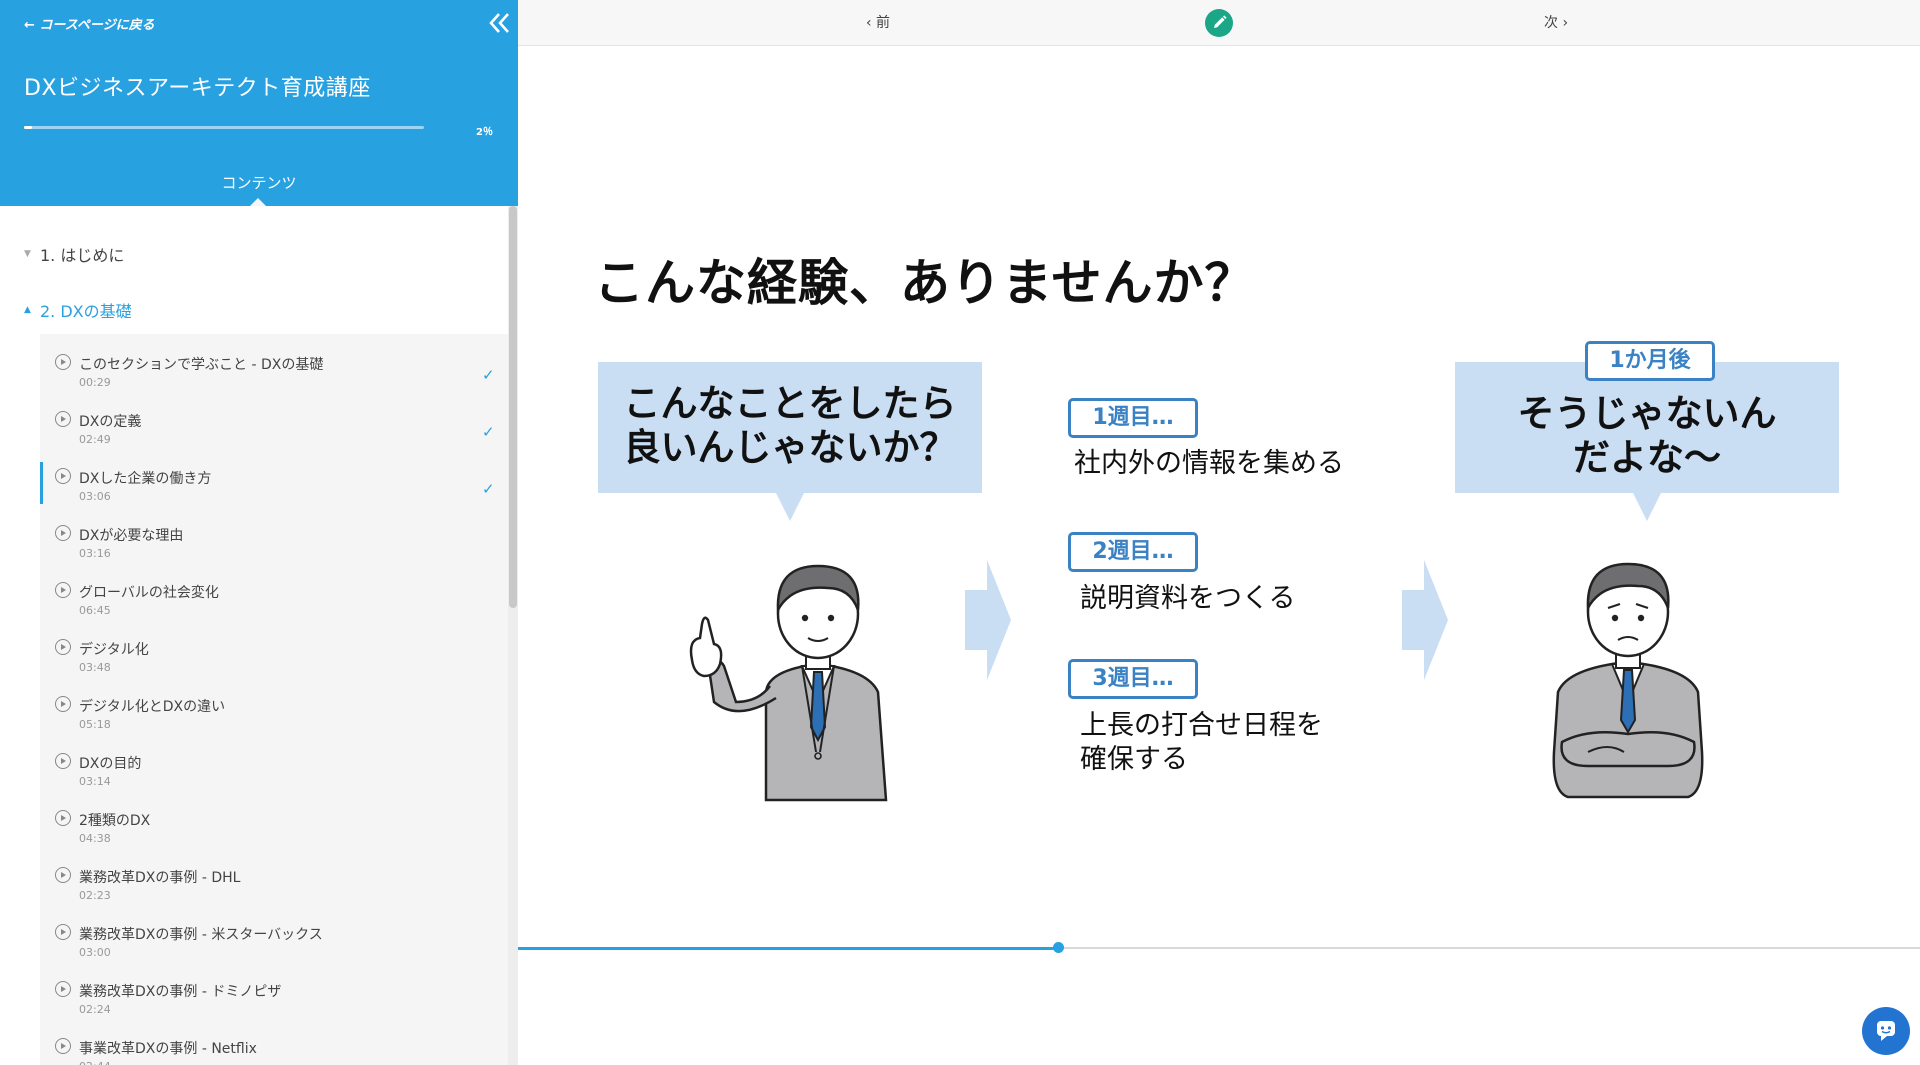  I want to click on slide-title: こんな経験、ありませんか？, so click(925, 283).